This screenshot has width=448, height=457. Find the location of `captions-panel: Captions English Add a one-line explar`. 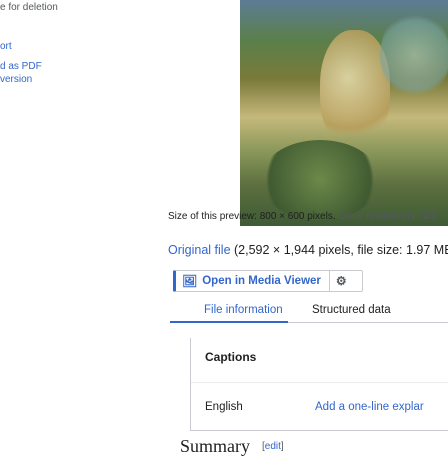

captions-panel: Captions English Add a one-line explar is located at coordinates (319, 384).